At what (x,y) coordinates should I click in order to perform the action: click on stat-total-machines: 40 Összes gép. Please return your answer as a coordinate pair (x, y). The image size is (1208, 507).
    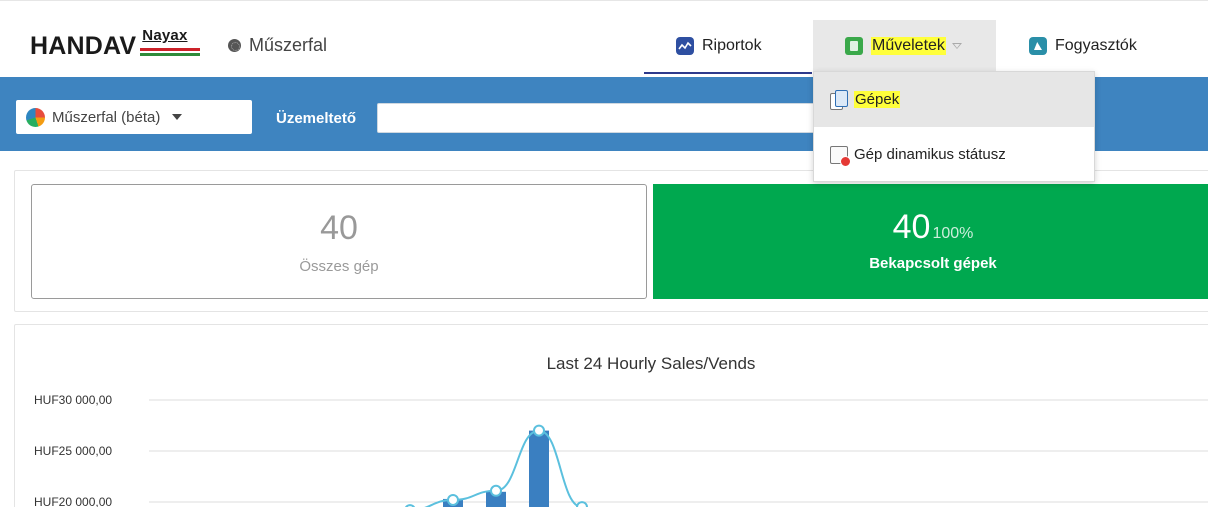
    Looking at the image, I should click on (339, 241).